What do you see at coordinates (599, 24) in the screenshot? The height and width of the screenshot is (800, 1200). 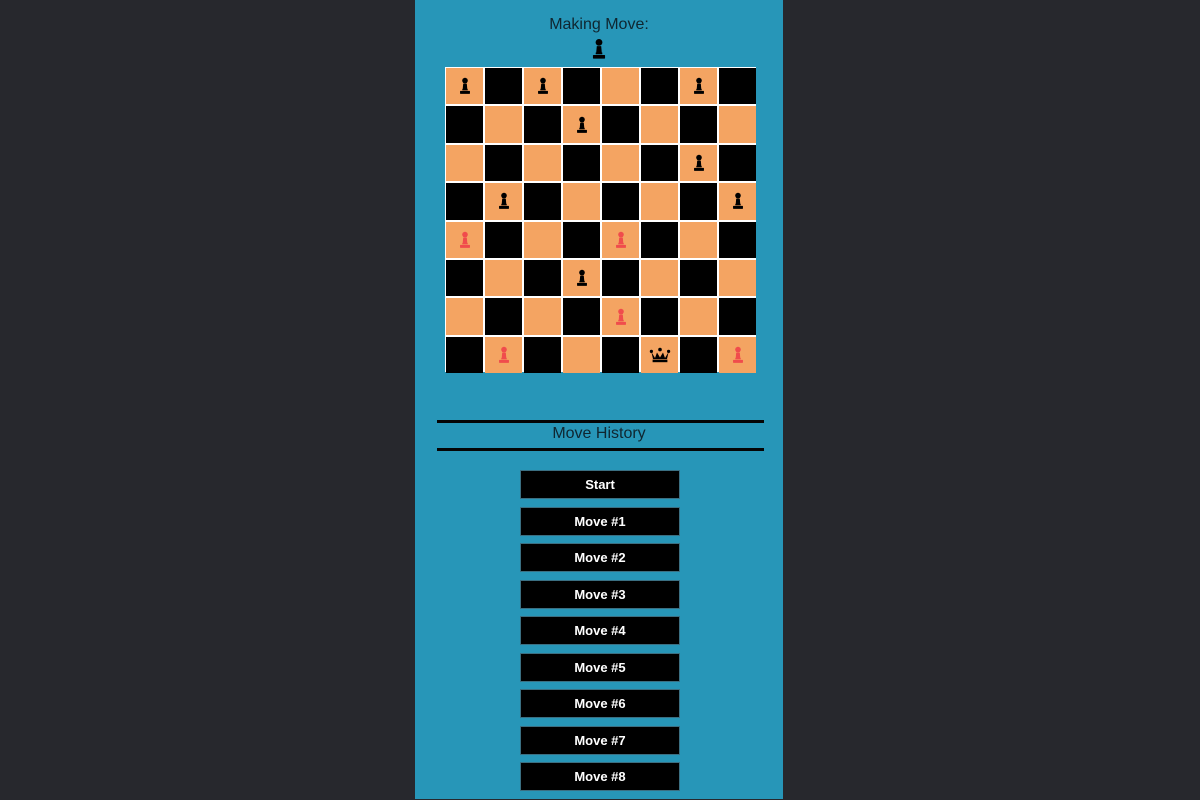 I see `making-move-label: Making Move:` at bounding box center [599, 24].